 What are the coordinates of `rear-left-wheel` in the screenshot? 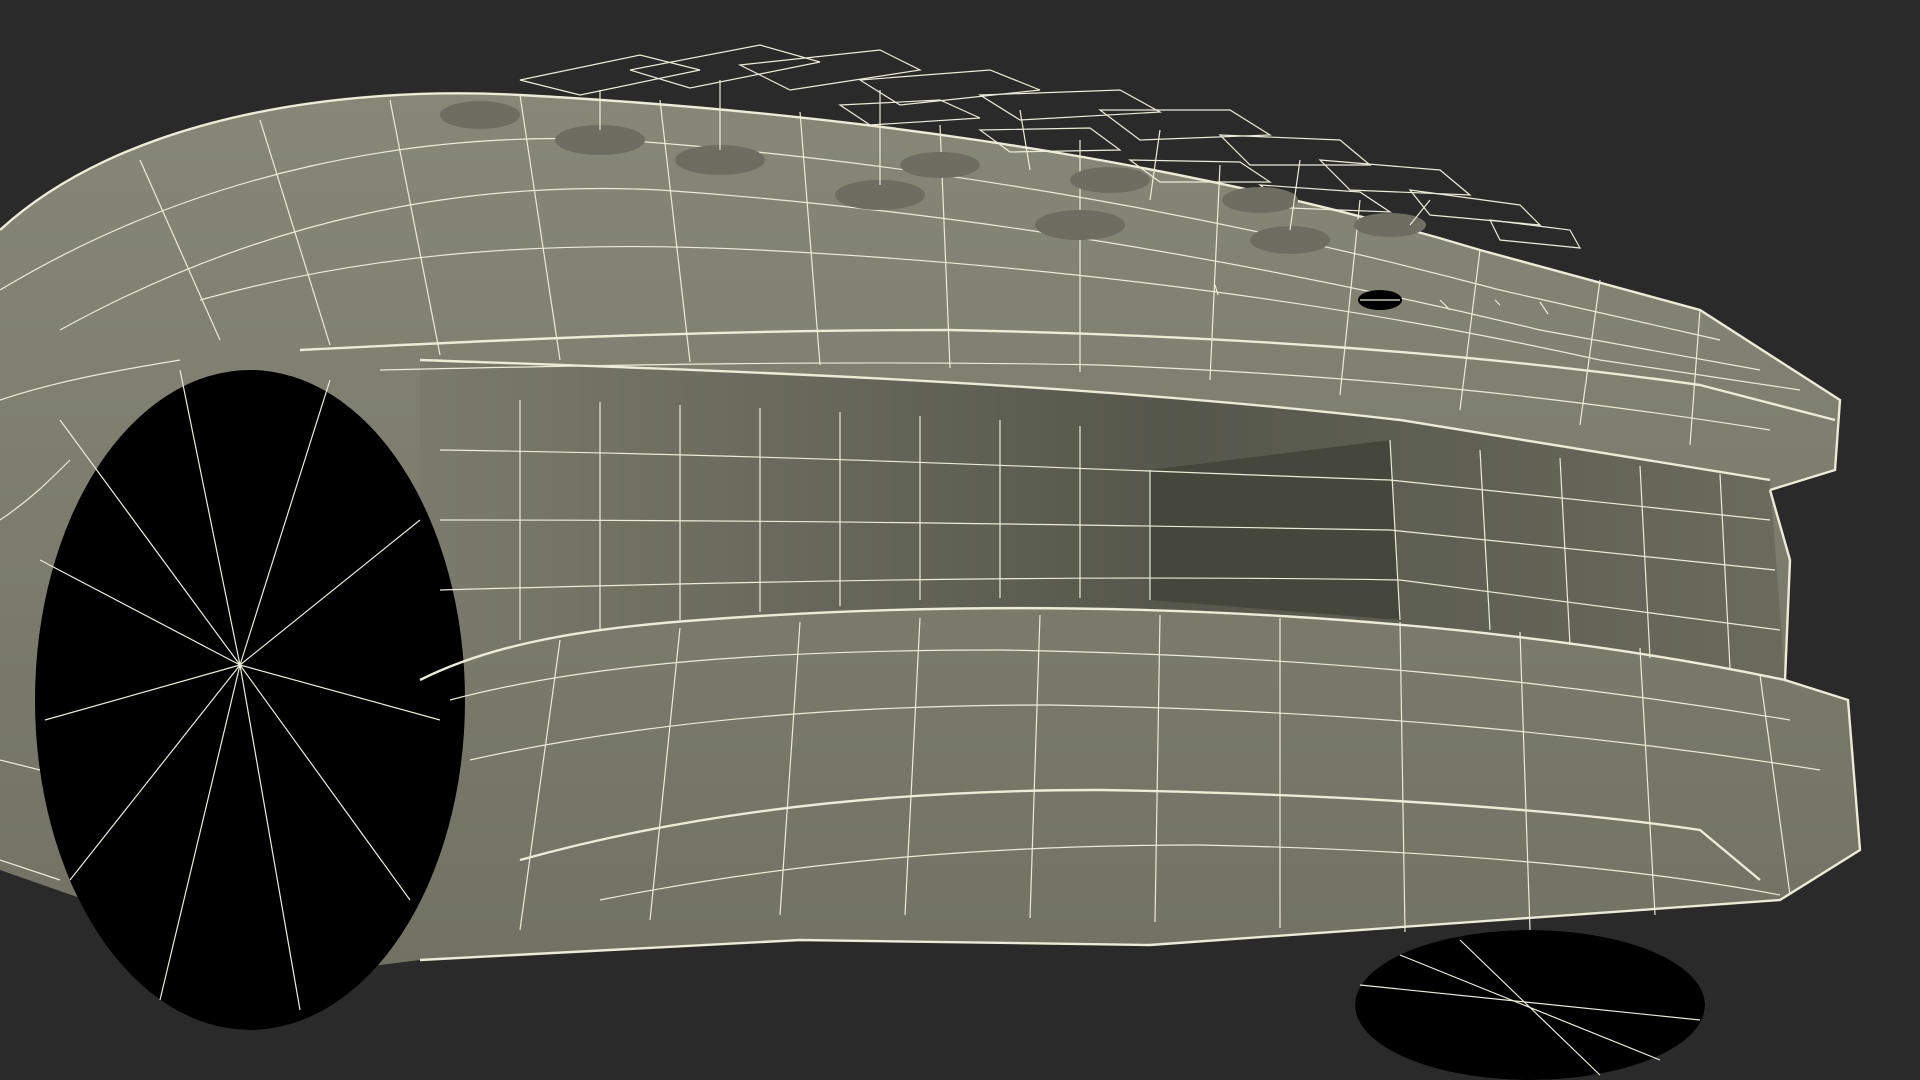 It's located at (250, 699).